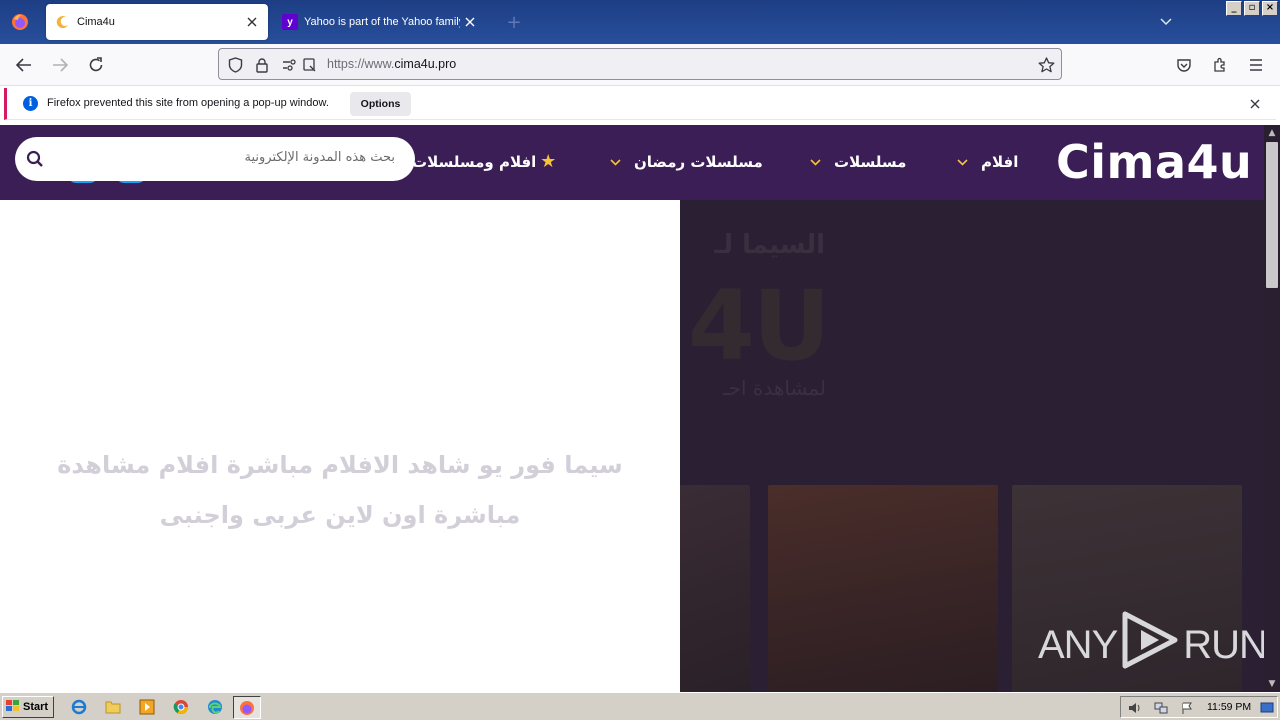 This screenshot has height=720, width=1280. What do you see at coordinates (1187, 708) in the screenshot?
I see `flag-icon` at bounding box center [1187, 708].